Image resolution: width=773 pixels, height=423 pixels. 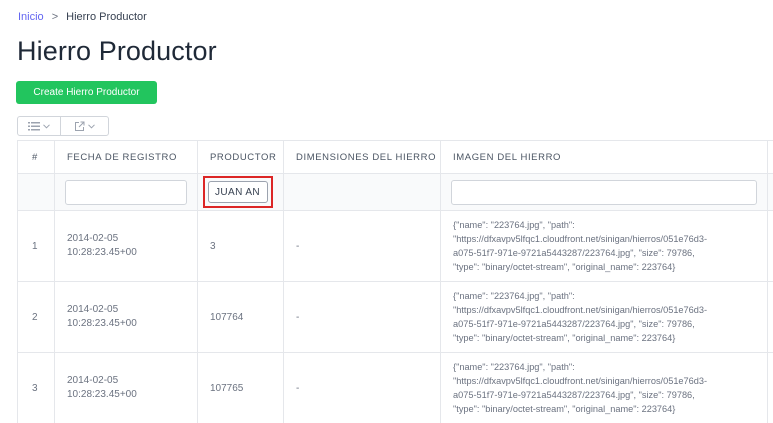 I want to click on imagen-filter-input, so click(x=604, y=192).